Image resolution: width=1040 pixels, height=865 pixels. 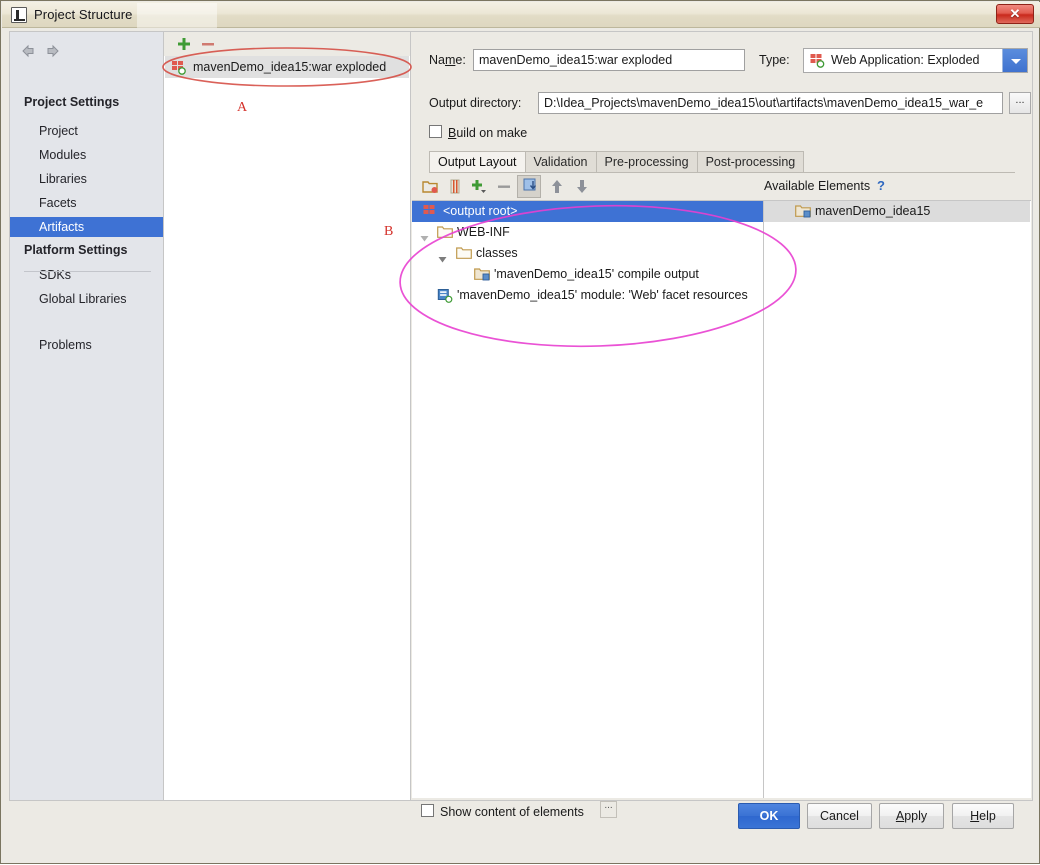 What do you see at coordinates (184, 44) in the screenshot?
I see `add-artifact-button` at bounding box center [184, 44].